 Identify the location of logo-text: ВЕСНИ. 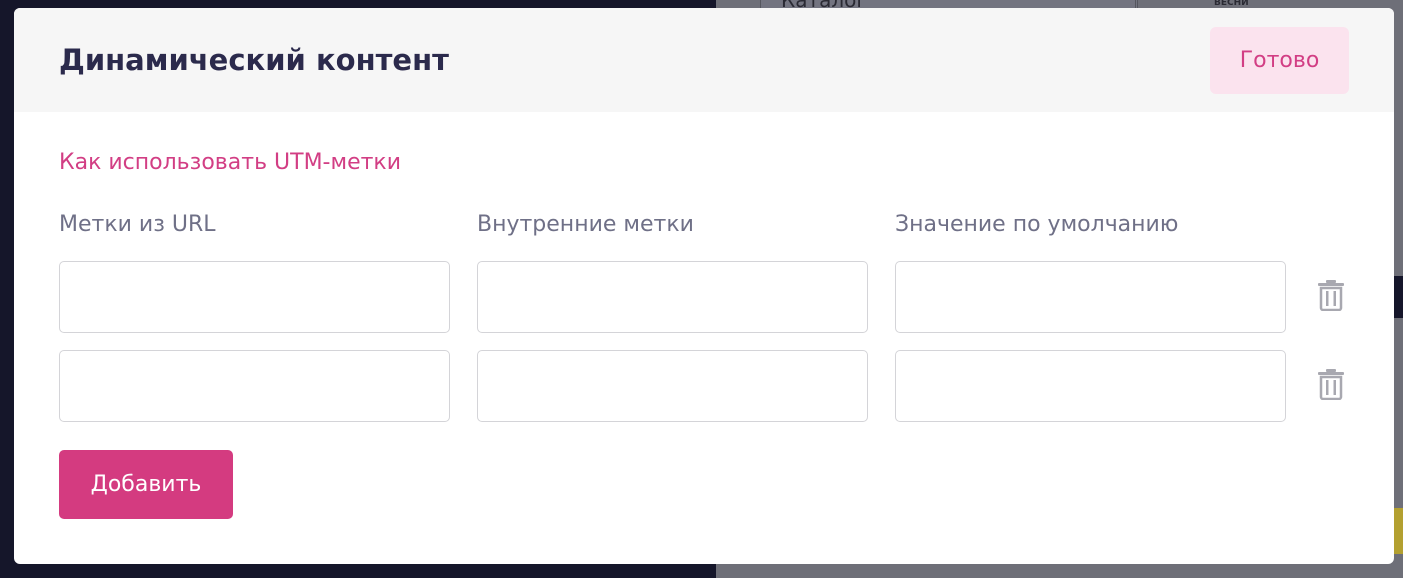
(1231, 4).